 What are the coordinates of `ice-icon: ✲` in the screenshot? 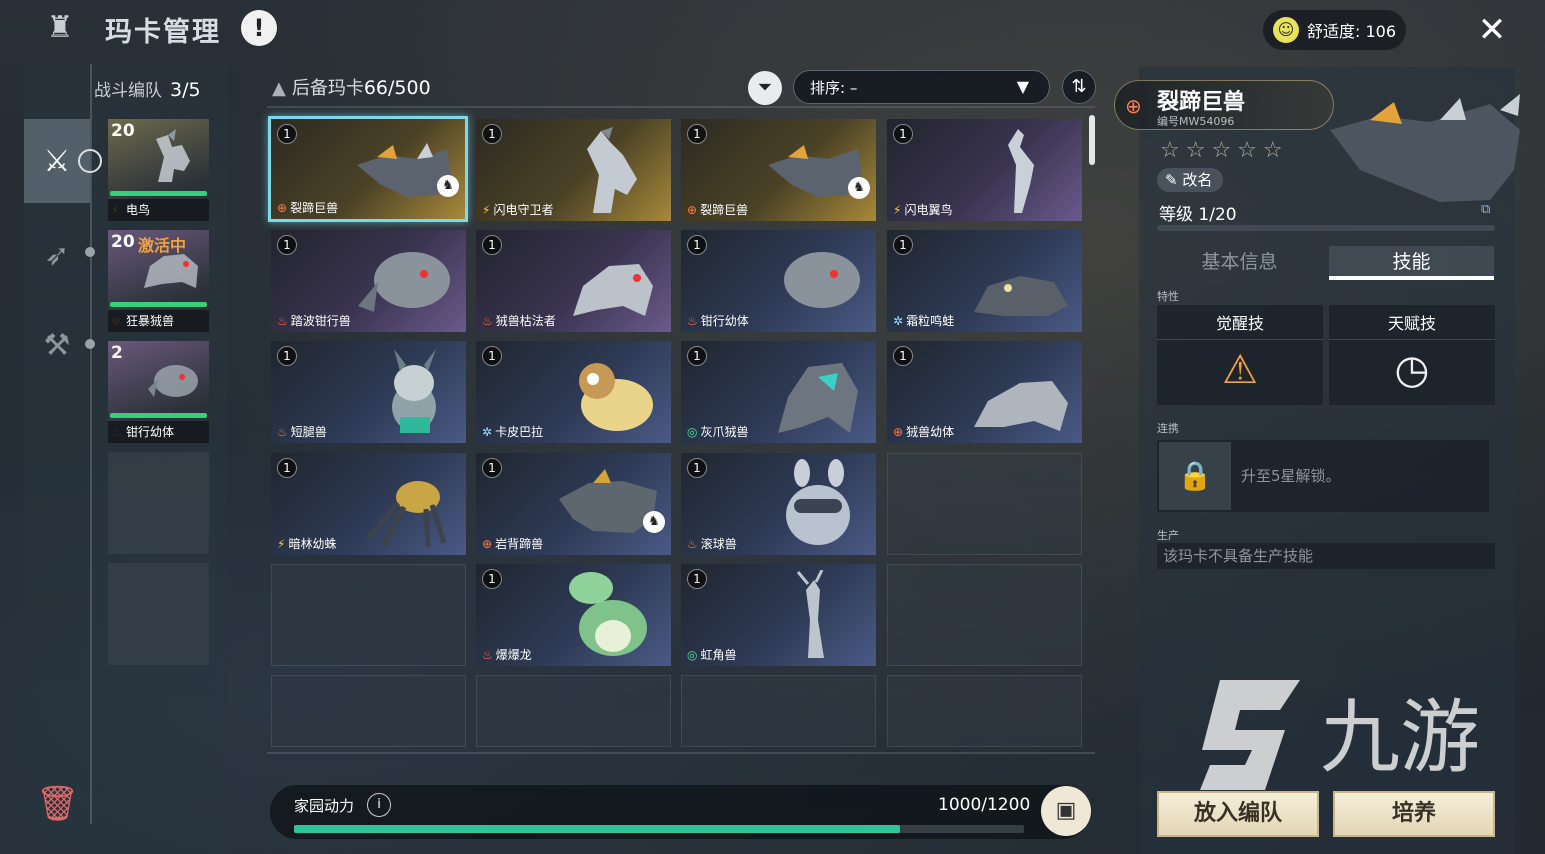 It's located at (898, 321).